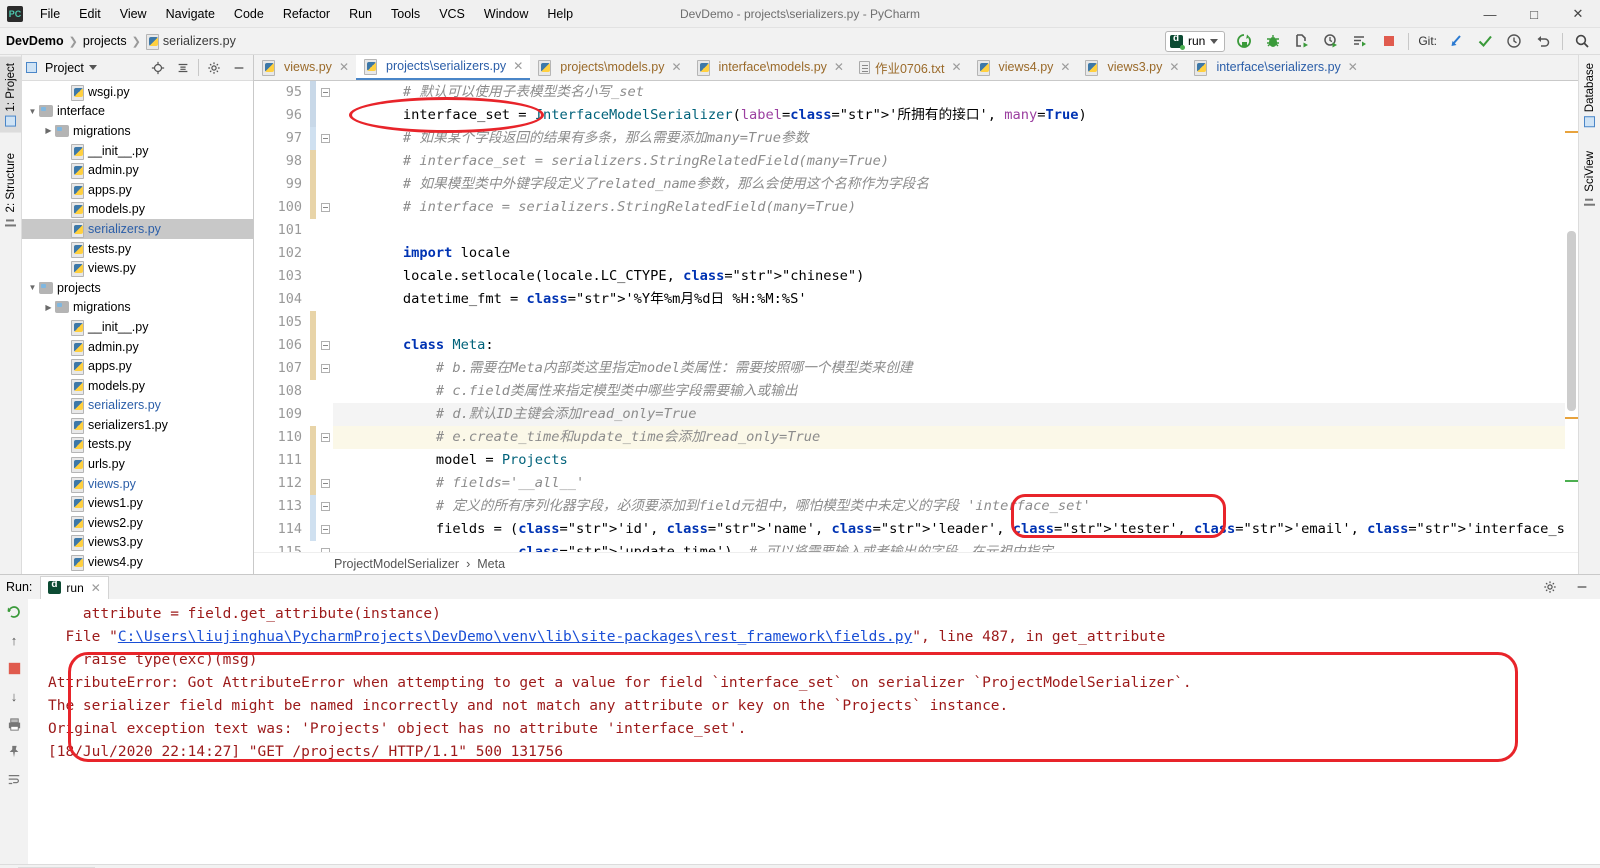  What do you see at coordinates (1023, 67) in the screenshot?
I see `editor-tab-views4-py: views4.py ✕` at bounding box center [1023, 67].